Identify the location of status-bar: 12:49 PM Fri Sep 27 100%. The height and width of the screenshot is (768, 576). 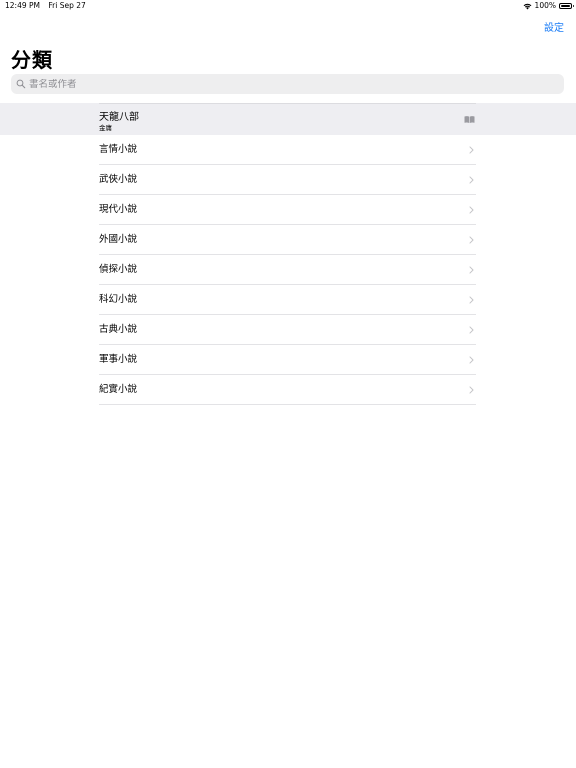
(288, 6).